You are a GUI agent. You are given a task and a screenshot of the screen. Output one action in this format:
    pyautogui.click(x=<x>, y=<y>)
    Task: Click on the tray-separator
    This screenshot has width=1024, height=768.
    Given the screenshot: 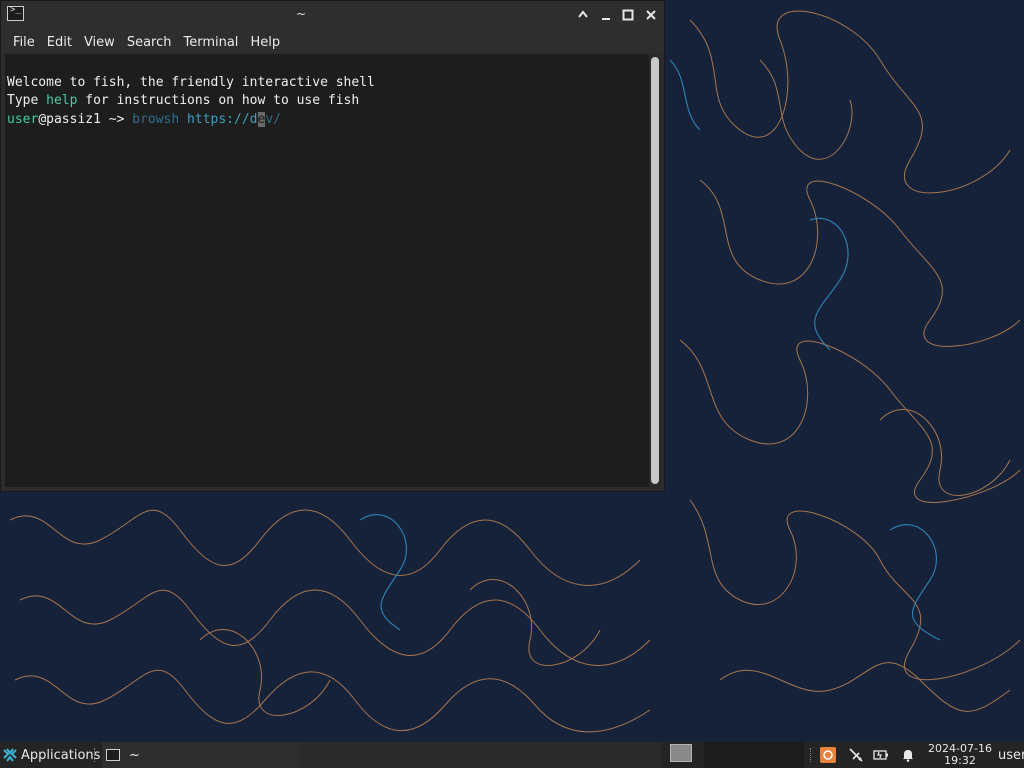 What is the action you would take?
    pyautogui.click(x=811, y=755)
    